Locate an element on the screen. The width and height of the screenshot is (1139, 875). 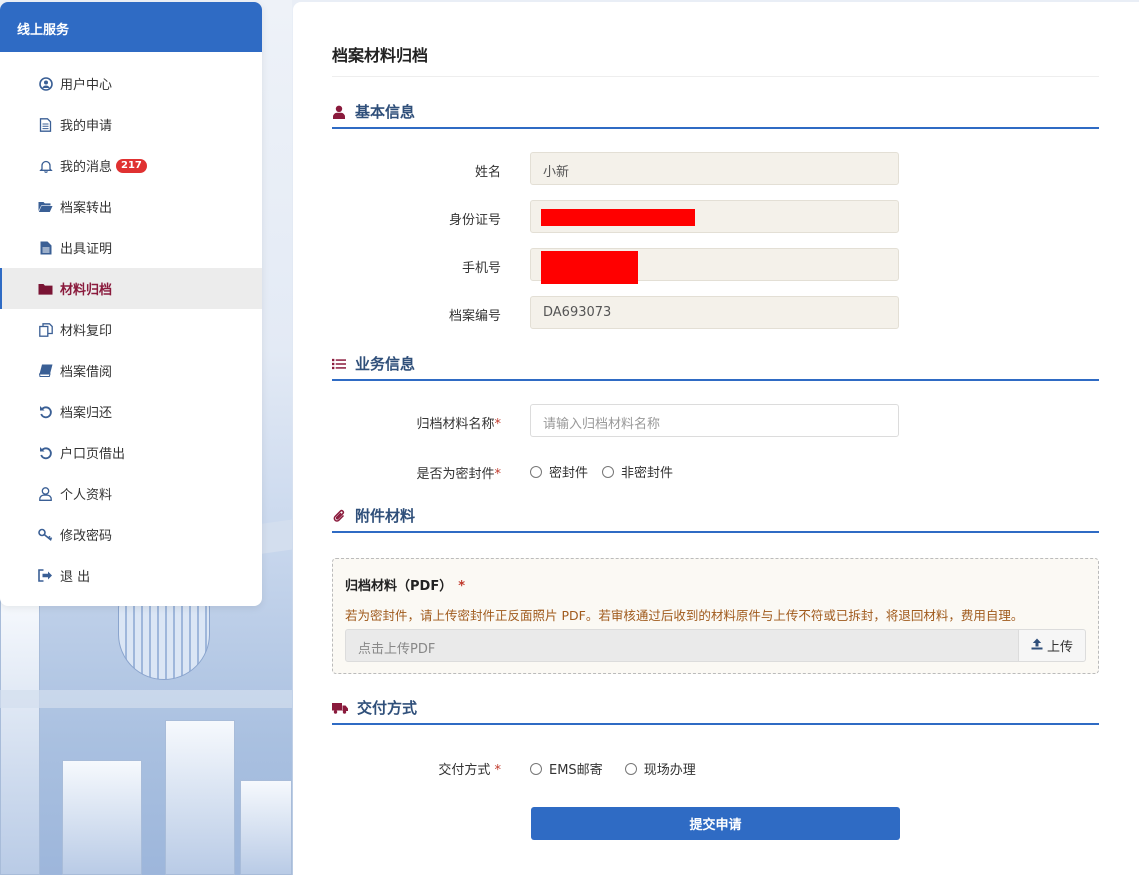
file-text-icon is located at coordinates (45, 247).